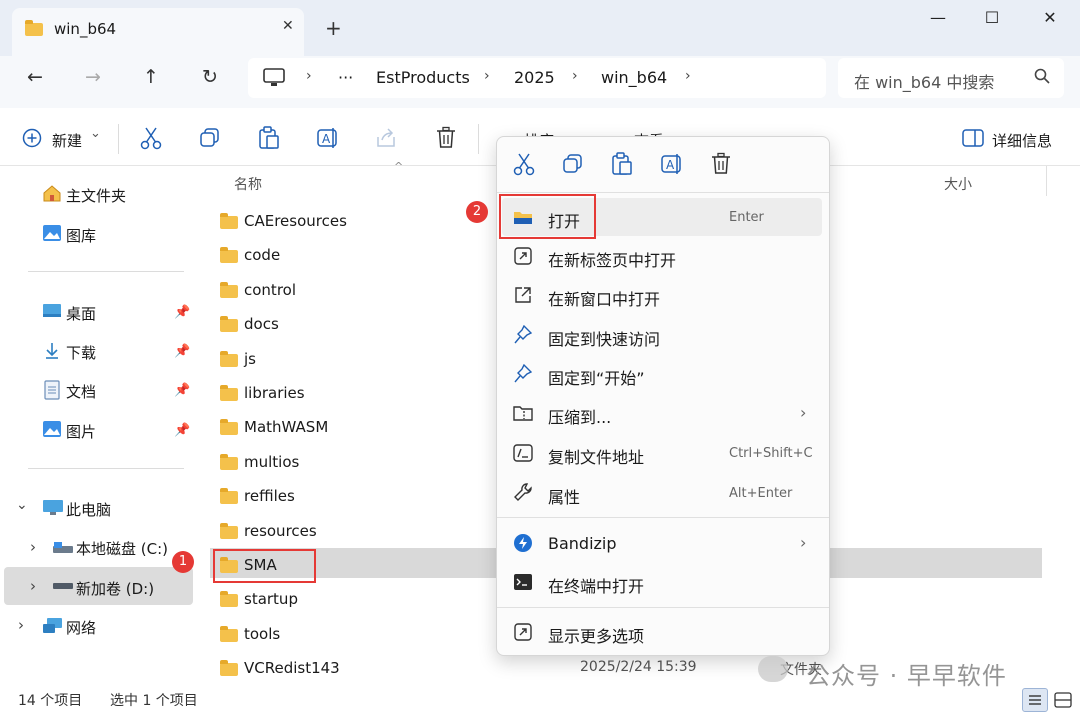  I want to click on minimize-icon: —, so click(938, 19).